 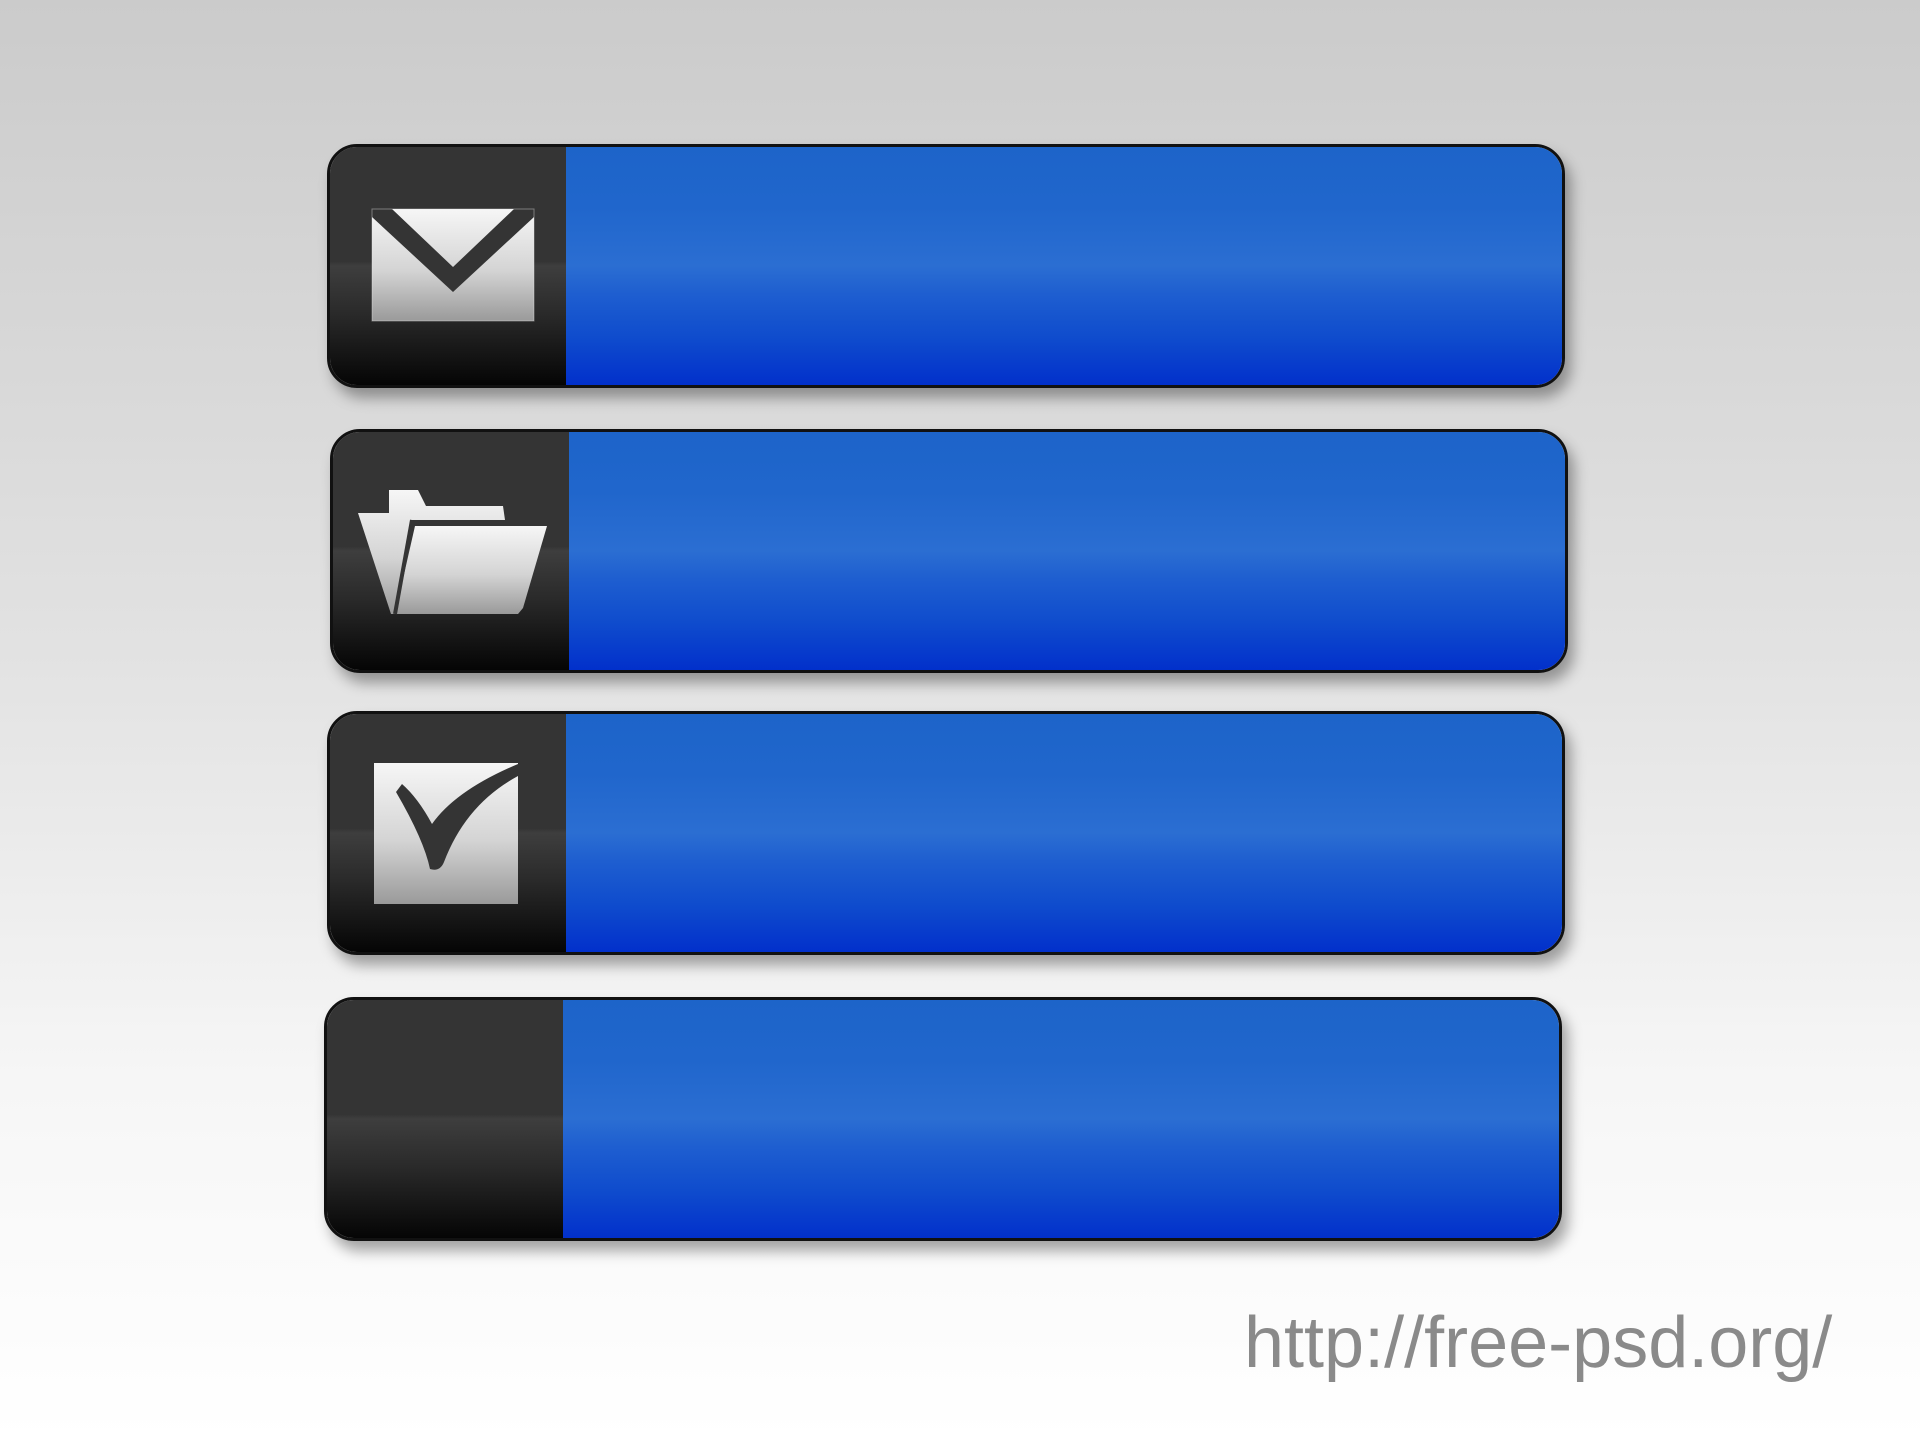 I want to click on folder-button, so click(x=949, y=551).